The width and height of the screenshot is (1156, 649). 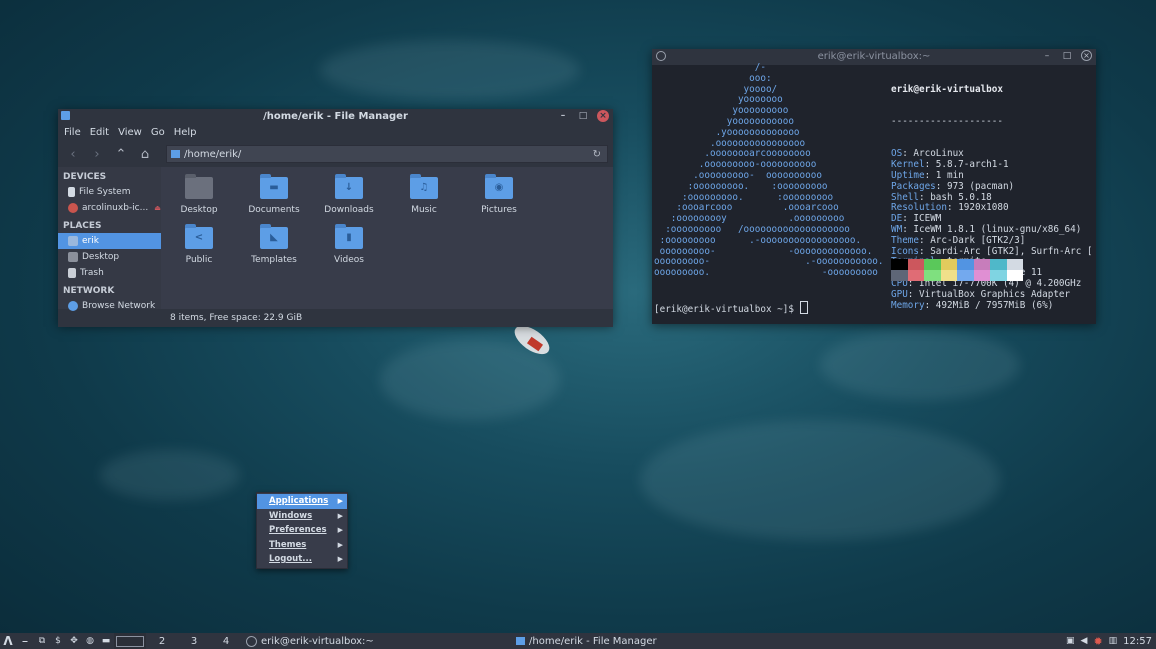 What do you see at coordinates (121, 154) in the screenshot?
I see `up-button: ⌃` at bounding box center [121, 154].